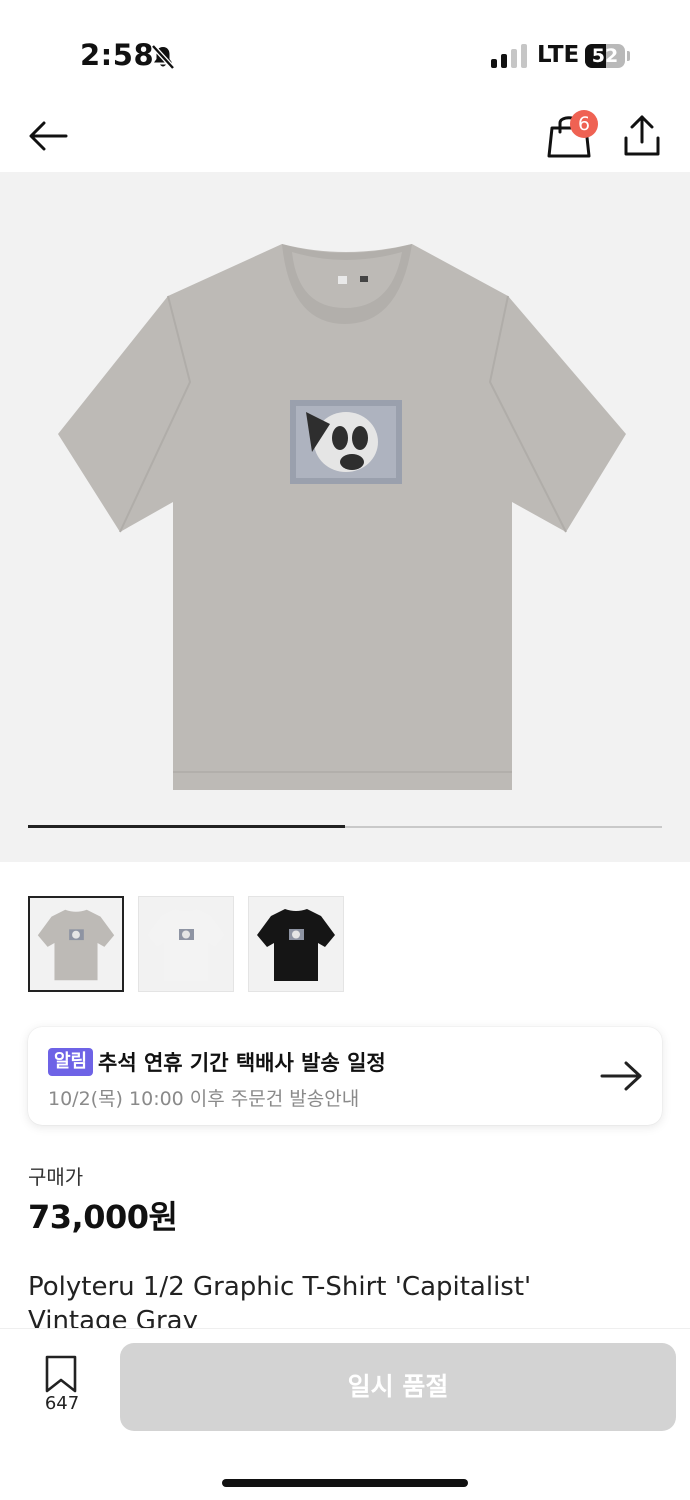  I want to click on carousel-progress-fill, so click(186, 826).